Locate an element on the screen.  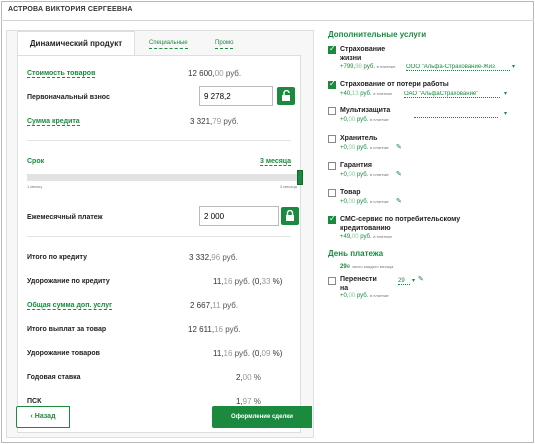
tab-dynamic-product: Динамический продукт is located at coordinates (76, 43).